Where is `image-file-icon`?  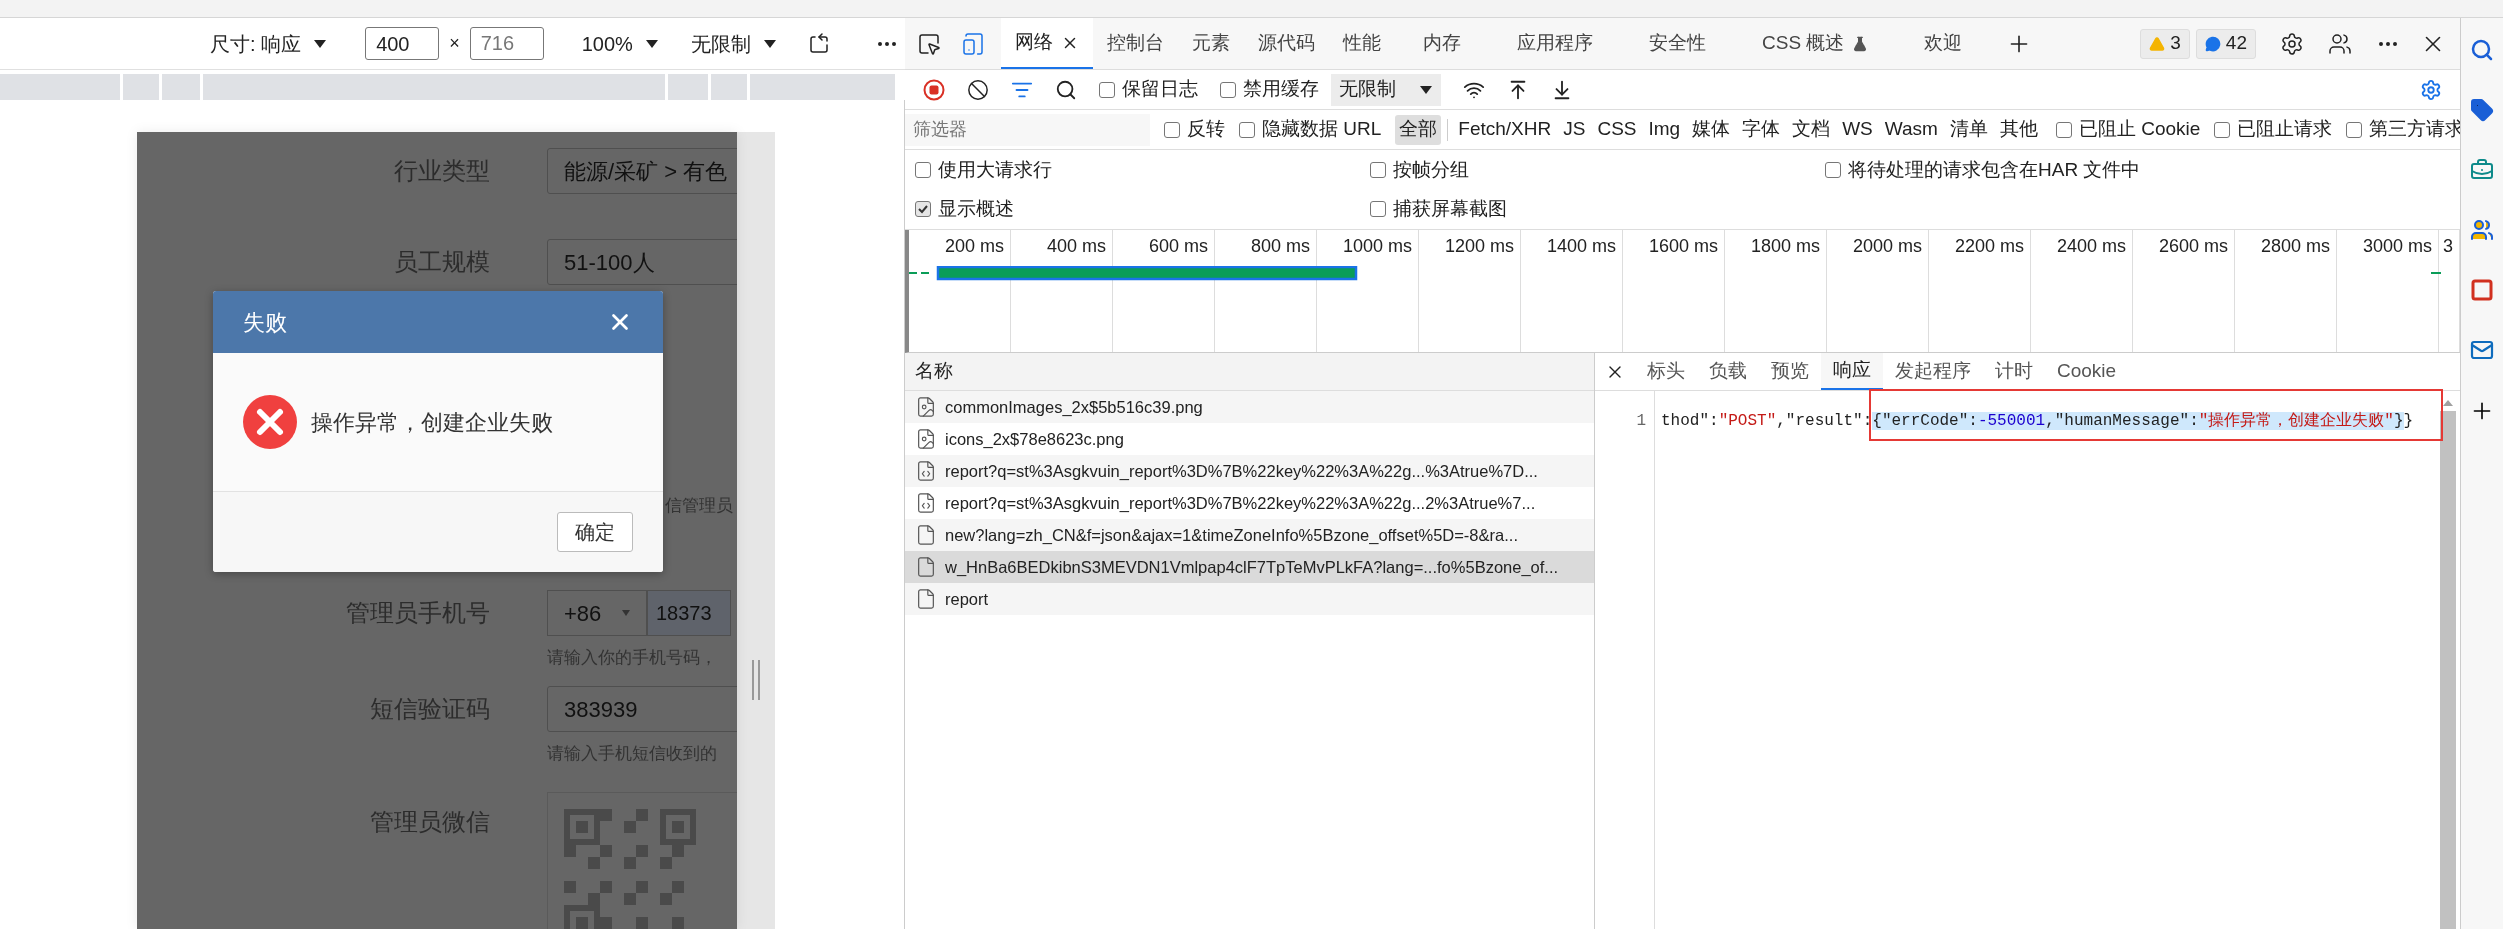
image-file-icon is located at coordinates (926, 439).